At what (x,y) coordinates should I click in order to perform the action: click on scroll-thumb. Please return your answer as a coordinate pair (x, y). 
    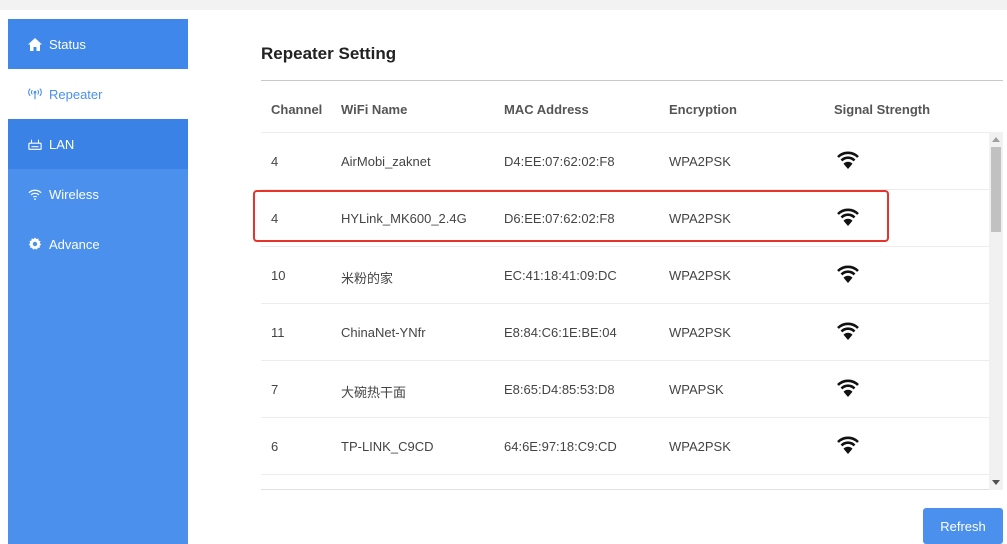
    Looking at the image, I should click on (996, 189).